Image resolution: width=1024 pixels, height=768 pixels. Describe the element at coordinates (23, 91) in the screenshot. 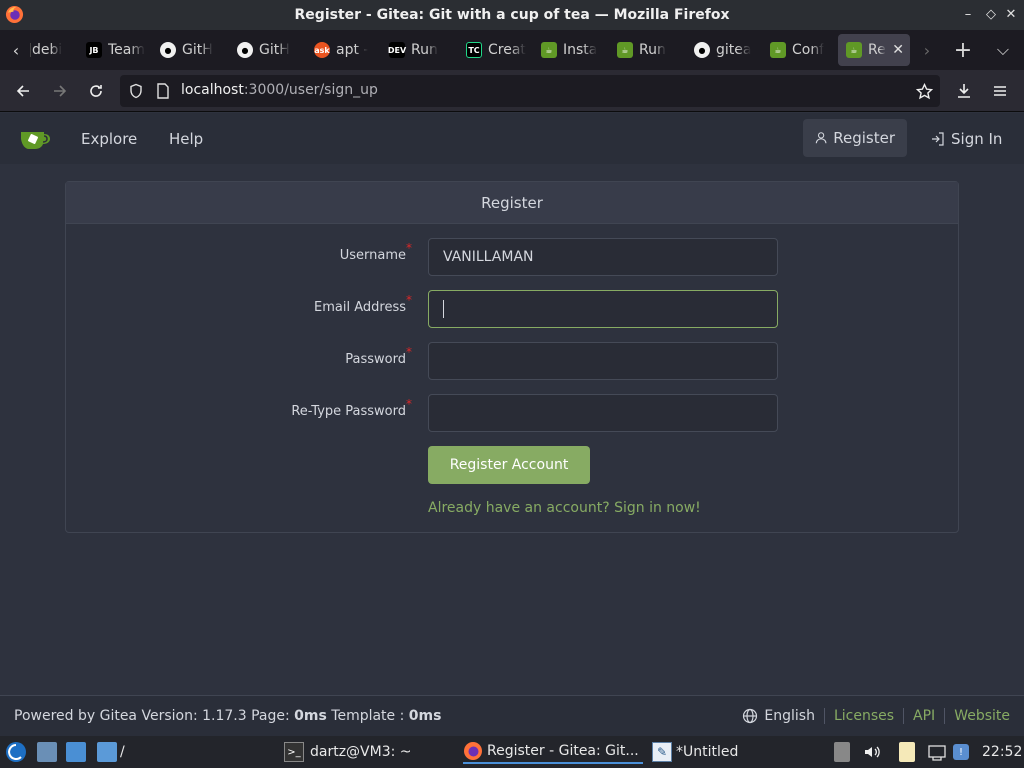

I see `back-arrow-icon` at that location.